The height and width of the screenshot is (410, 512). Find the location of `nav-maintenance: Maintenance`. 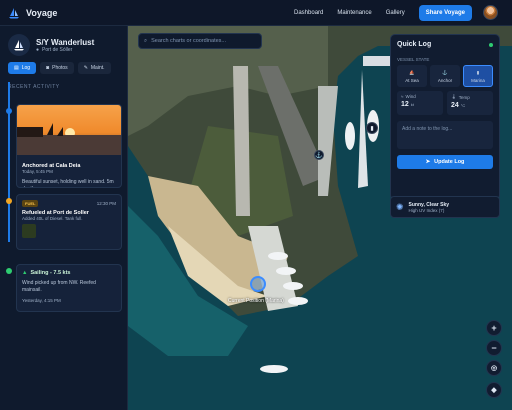

nav-maintenance: Maintenance is located at coordinates (354, 13).